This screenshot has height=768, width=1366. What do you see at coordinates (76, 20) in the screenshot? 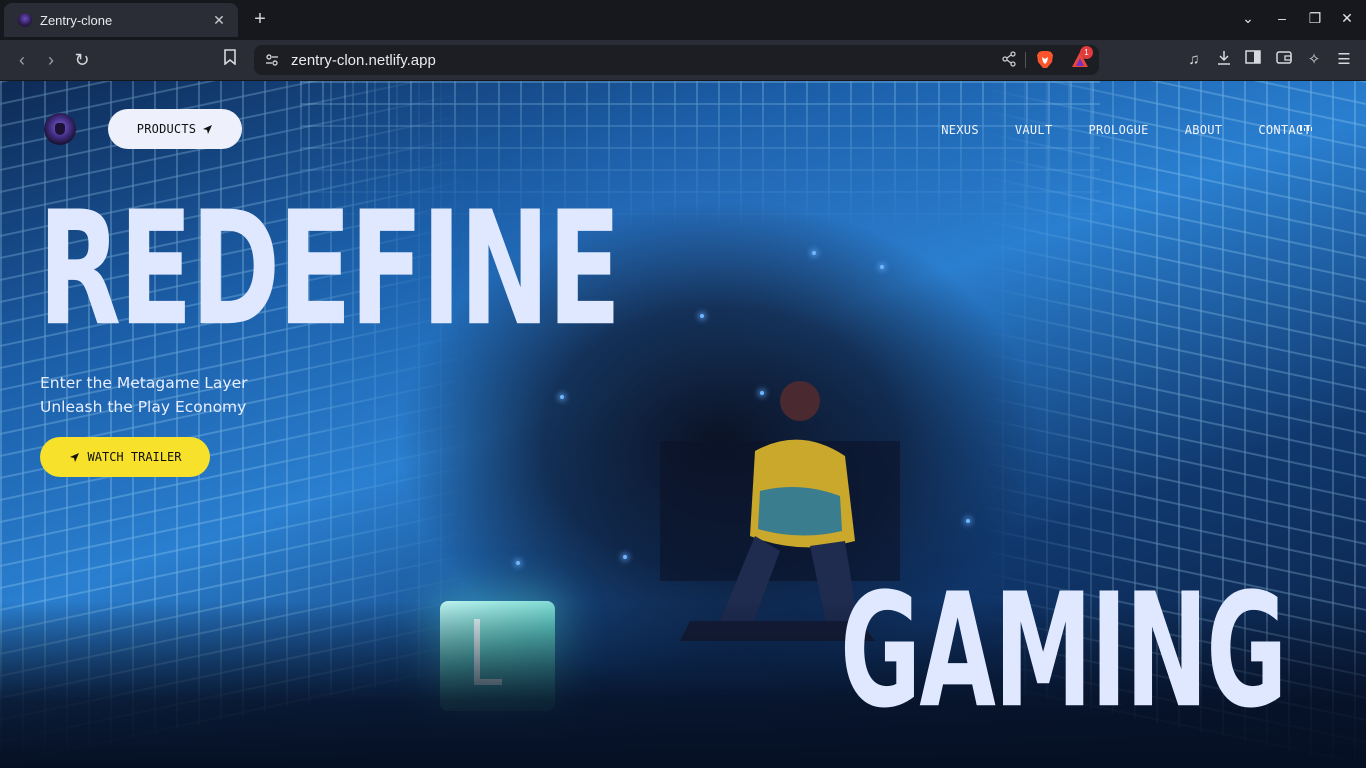
I see `tab-title: Zentry-clone` at bounding box center [76, 20].